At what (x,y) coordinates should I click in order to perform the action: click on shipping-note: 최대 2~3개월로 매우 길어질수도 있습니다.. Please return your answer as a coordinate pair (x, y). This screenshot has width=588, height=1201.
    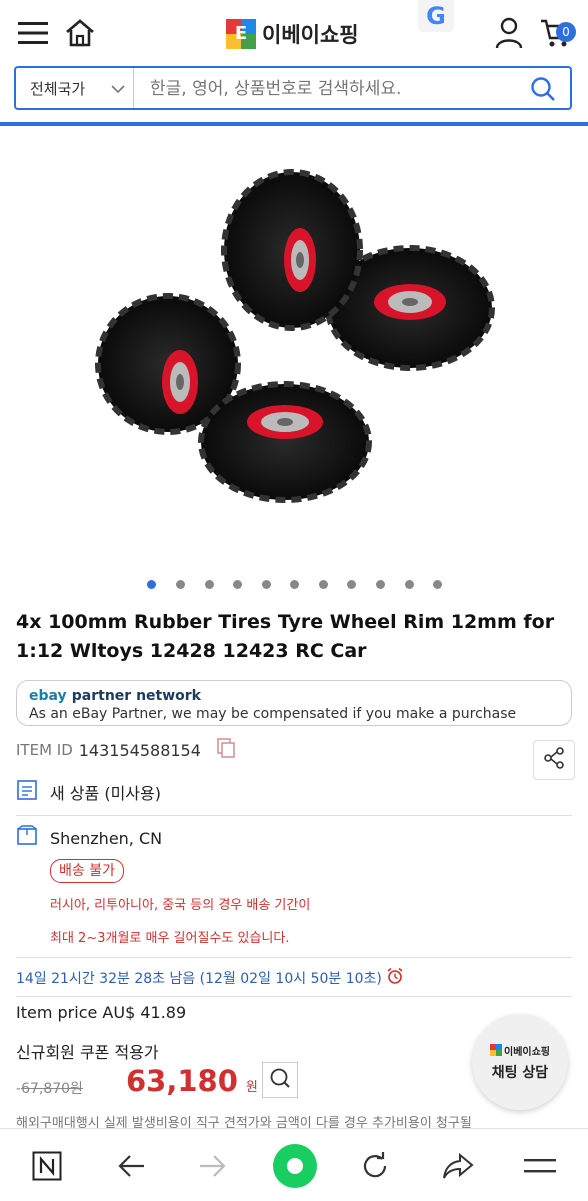
    Looking at the image, I should click on (170, 938).